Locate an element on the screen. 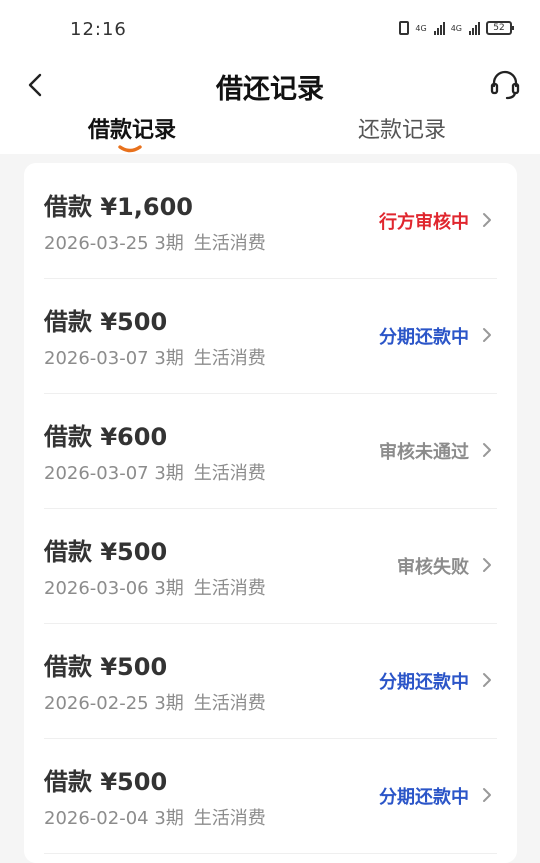 This screenshot has height=863, width=540. loan-record-row: 借款 ¥500 2026-02-25 3期 生活消费 分期还款中 is located at coordinates (270, 681).